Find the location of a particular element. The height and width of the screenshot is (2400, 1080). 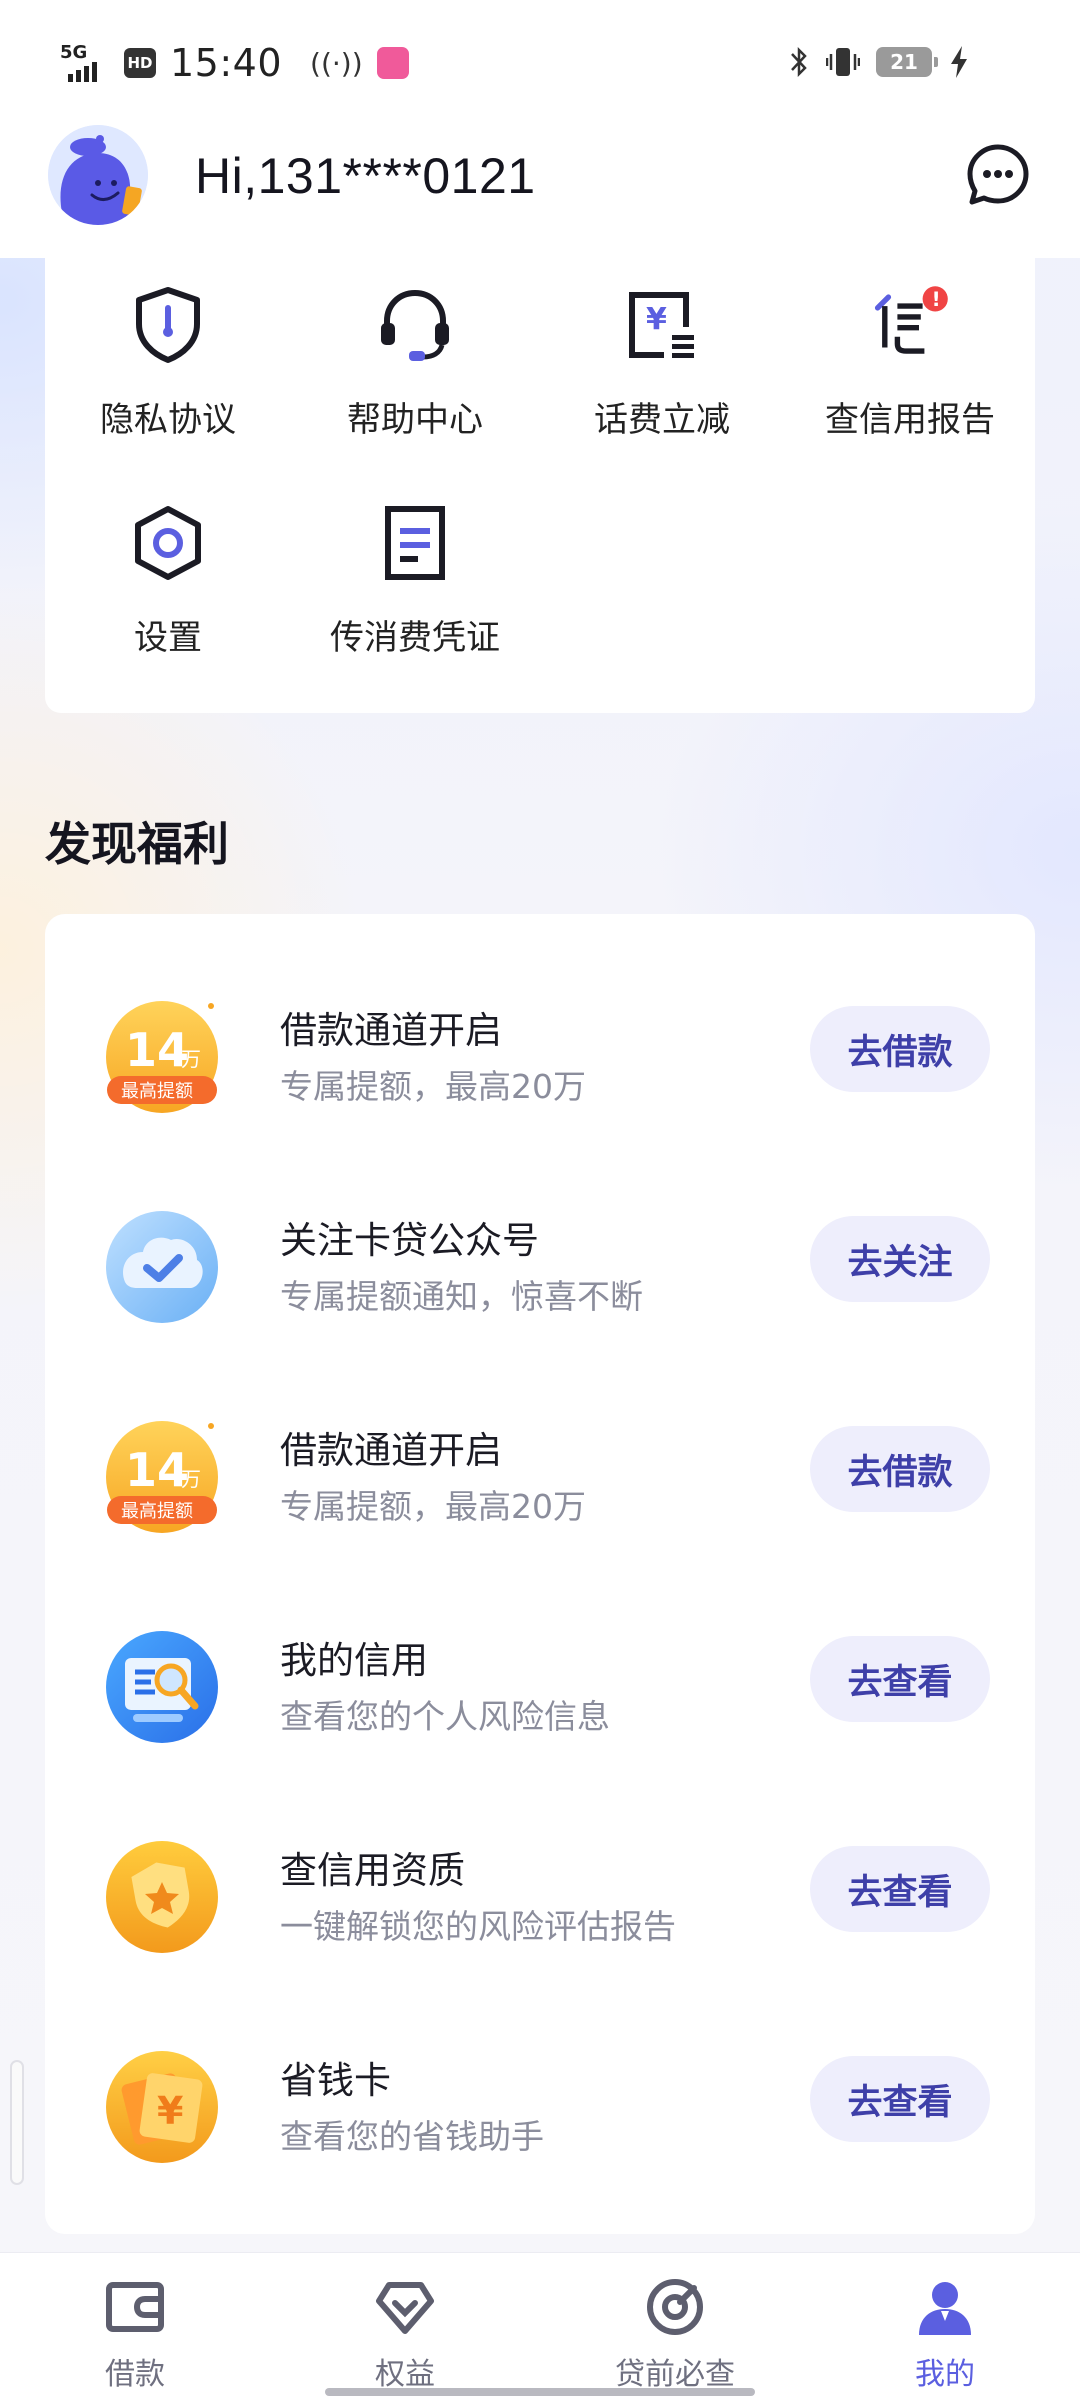

benefit-title: 省钱卡 is located at coordinates (335, 2080).